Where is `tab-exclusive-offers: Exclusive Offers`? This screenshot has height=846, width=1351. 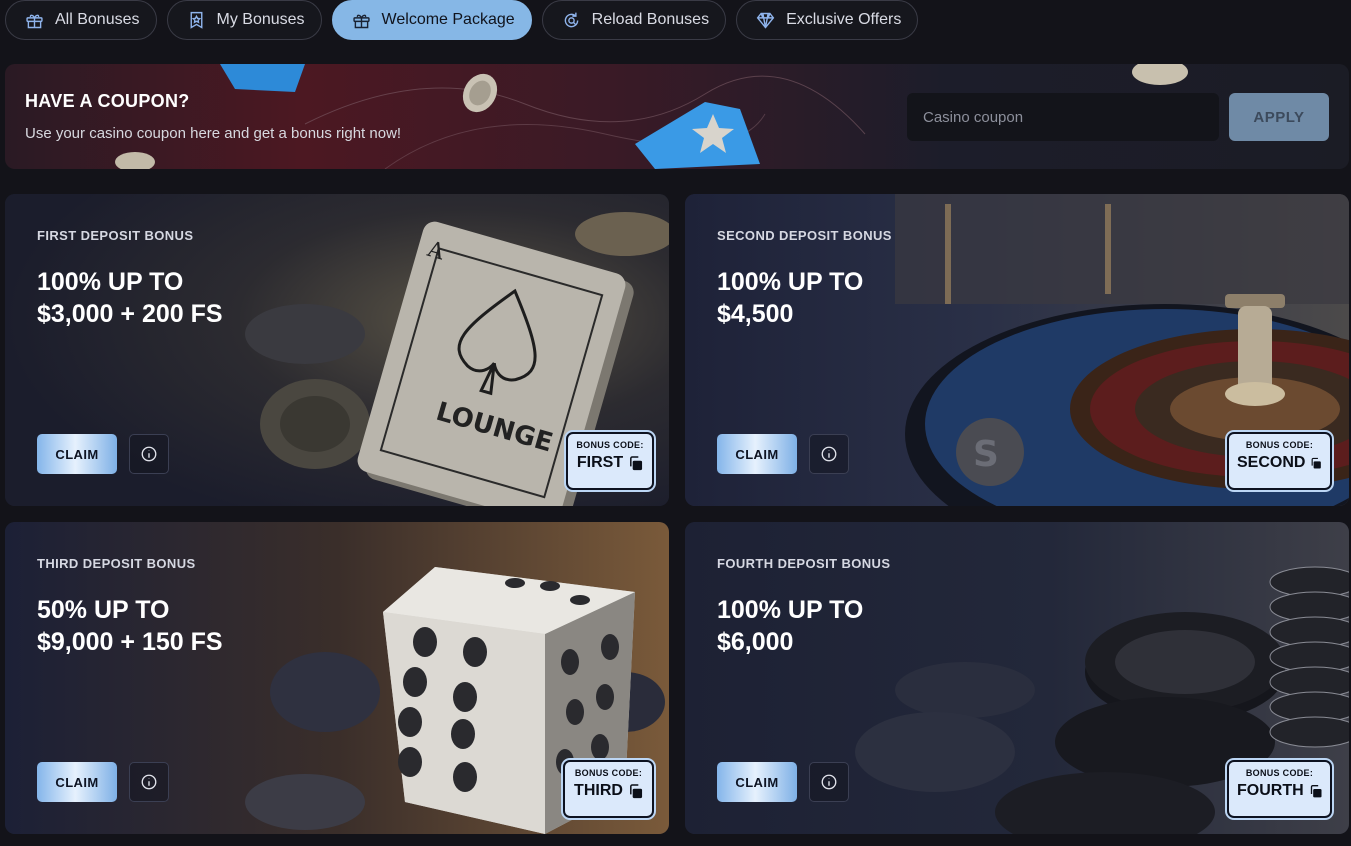
tab-exclusive-offers: Exclusive Offers is located at coordinates (827, 20).